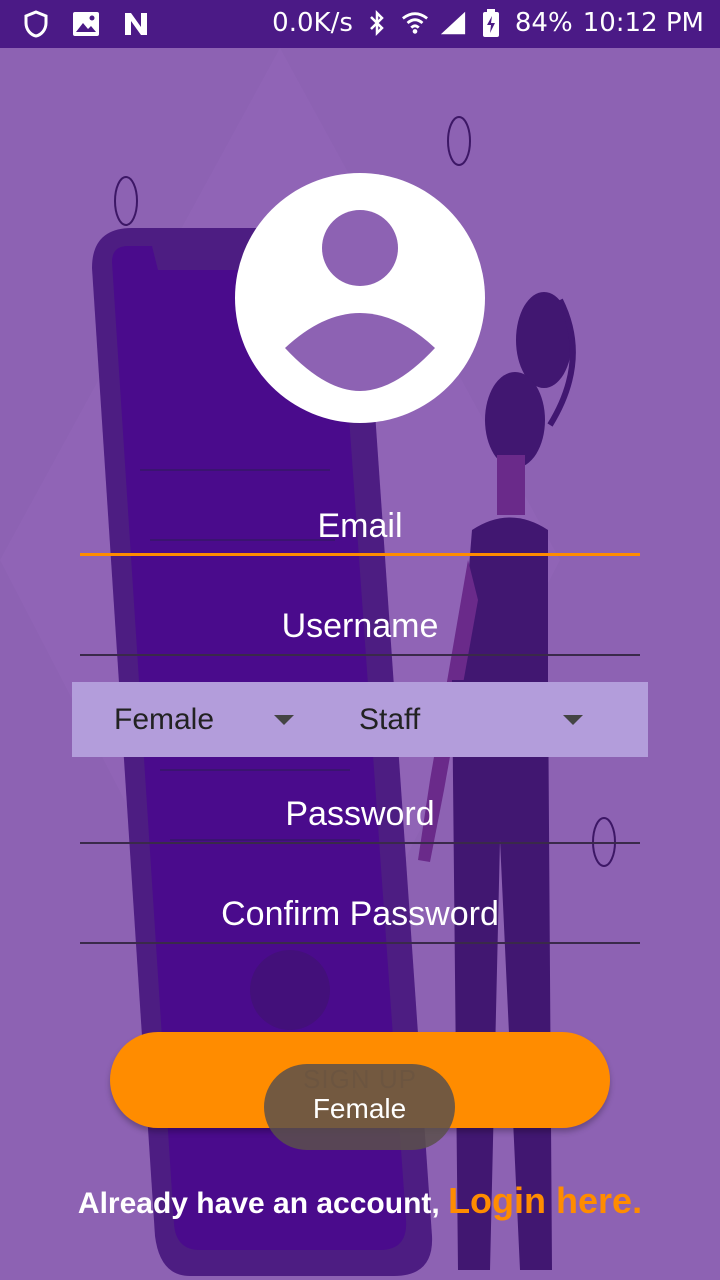  What do you see at coordinates (643, 23) in the screenshot?
I see `clock: 10:12 PM` at bounding box center [643, 23].